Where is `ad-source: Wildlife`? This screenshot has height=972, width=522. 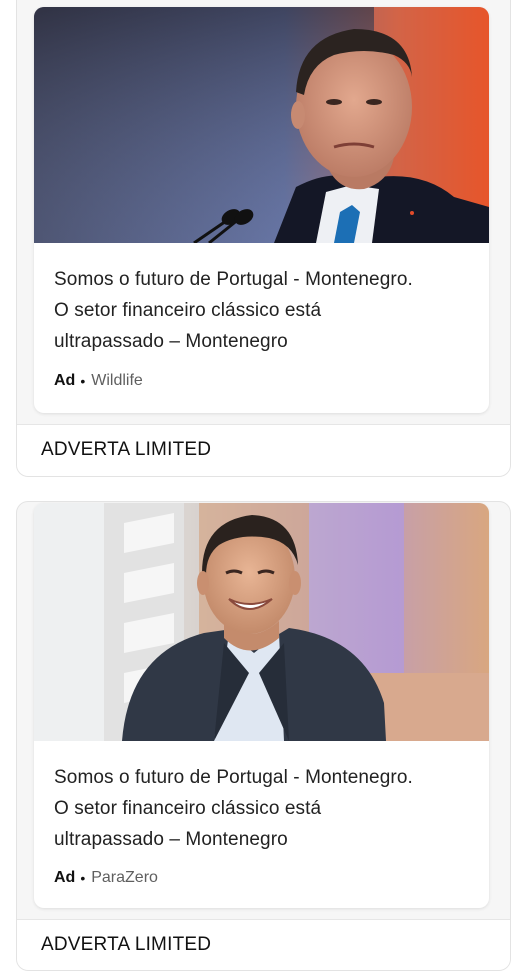
ad-source: Wildlife is located at coordinates (117, 381).